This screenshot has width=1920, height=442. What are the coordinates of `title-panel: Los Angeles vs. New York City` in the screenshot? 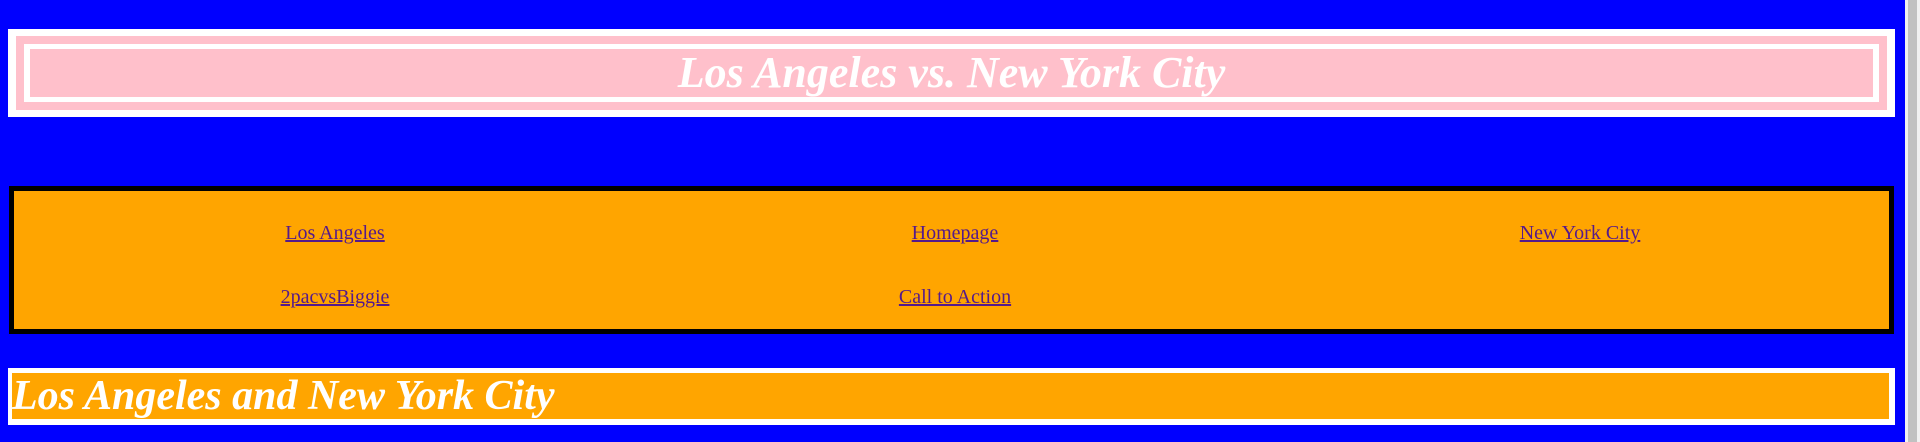 It's located at (951, 73).